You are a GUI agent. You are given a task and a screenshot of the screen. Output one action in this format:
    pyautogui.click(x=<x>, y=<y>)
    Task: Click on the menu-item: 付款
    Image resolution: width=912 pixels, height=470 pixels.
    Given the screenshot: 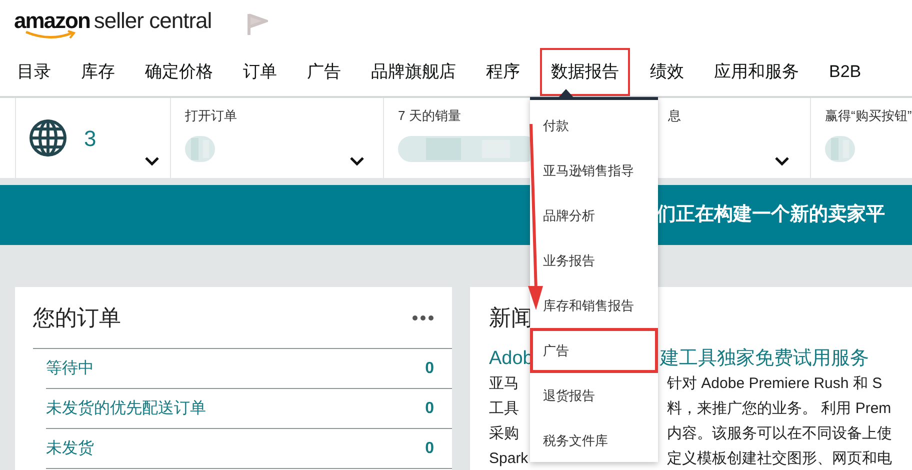 What is the action you would take?
    pyautogui.click(x=594, y=125)
    